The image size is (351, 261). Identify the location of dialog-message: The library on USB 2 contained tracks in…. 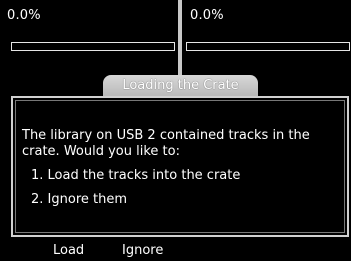
(166, 143).